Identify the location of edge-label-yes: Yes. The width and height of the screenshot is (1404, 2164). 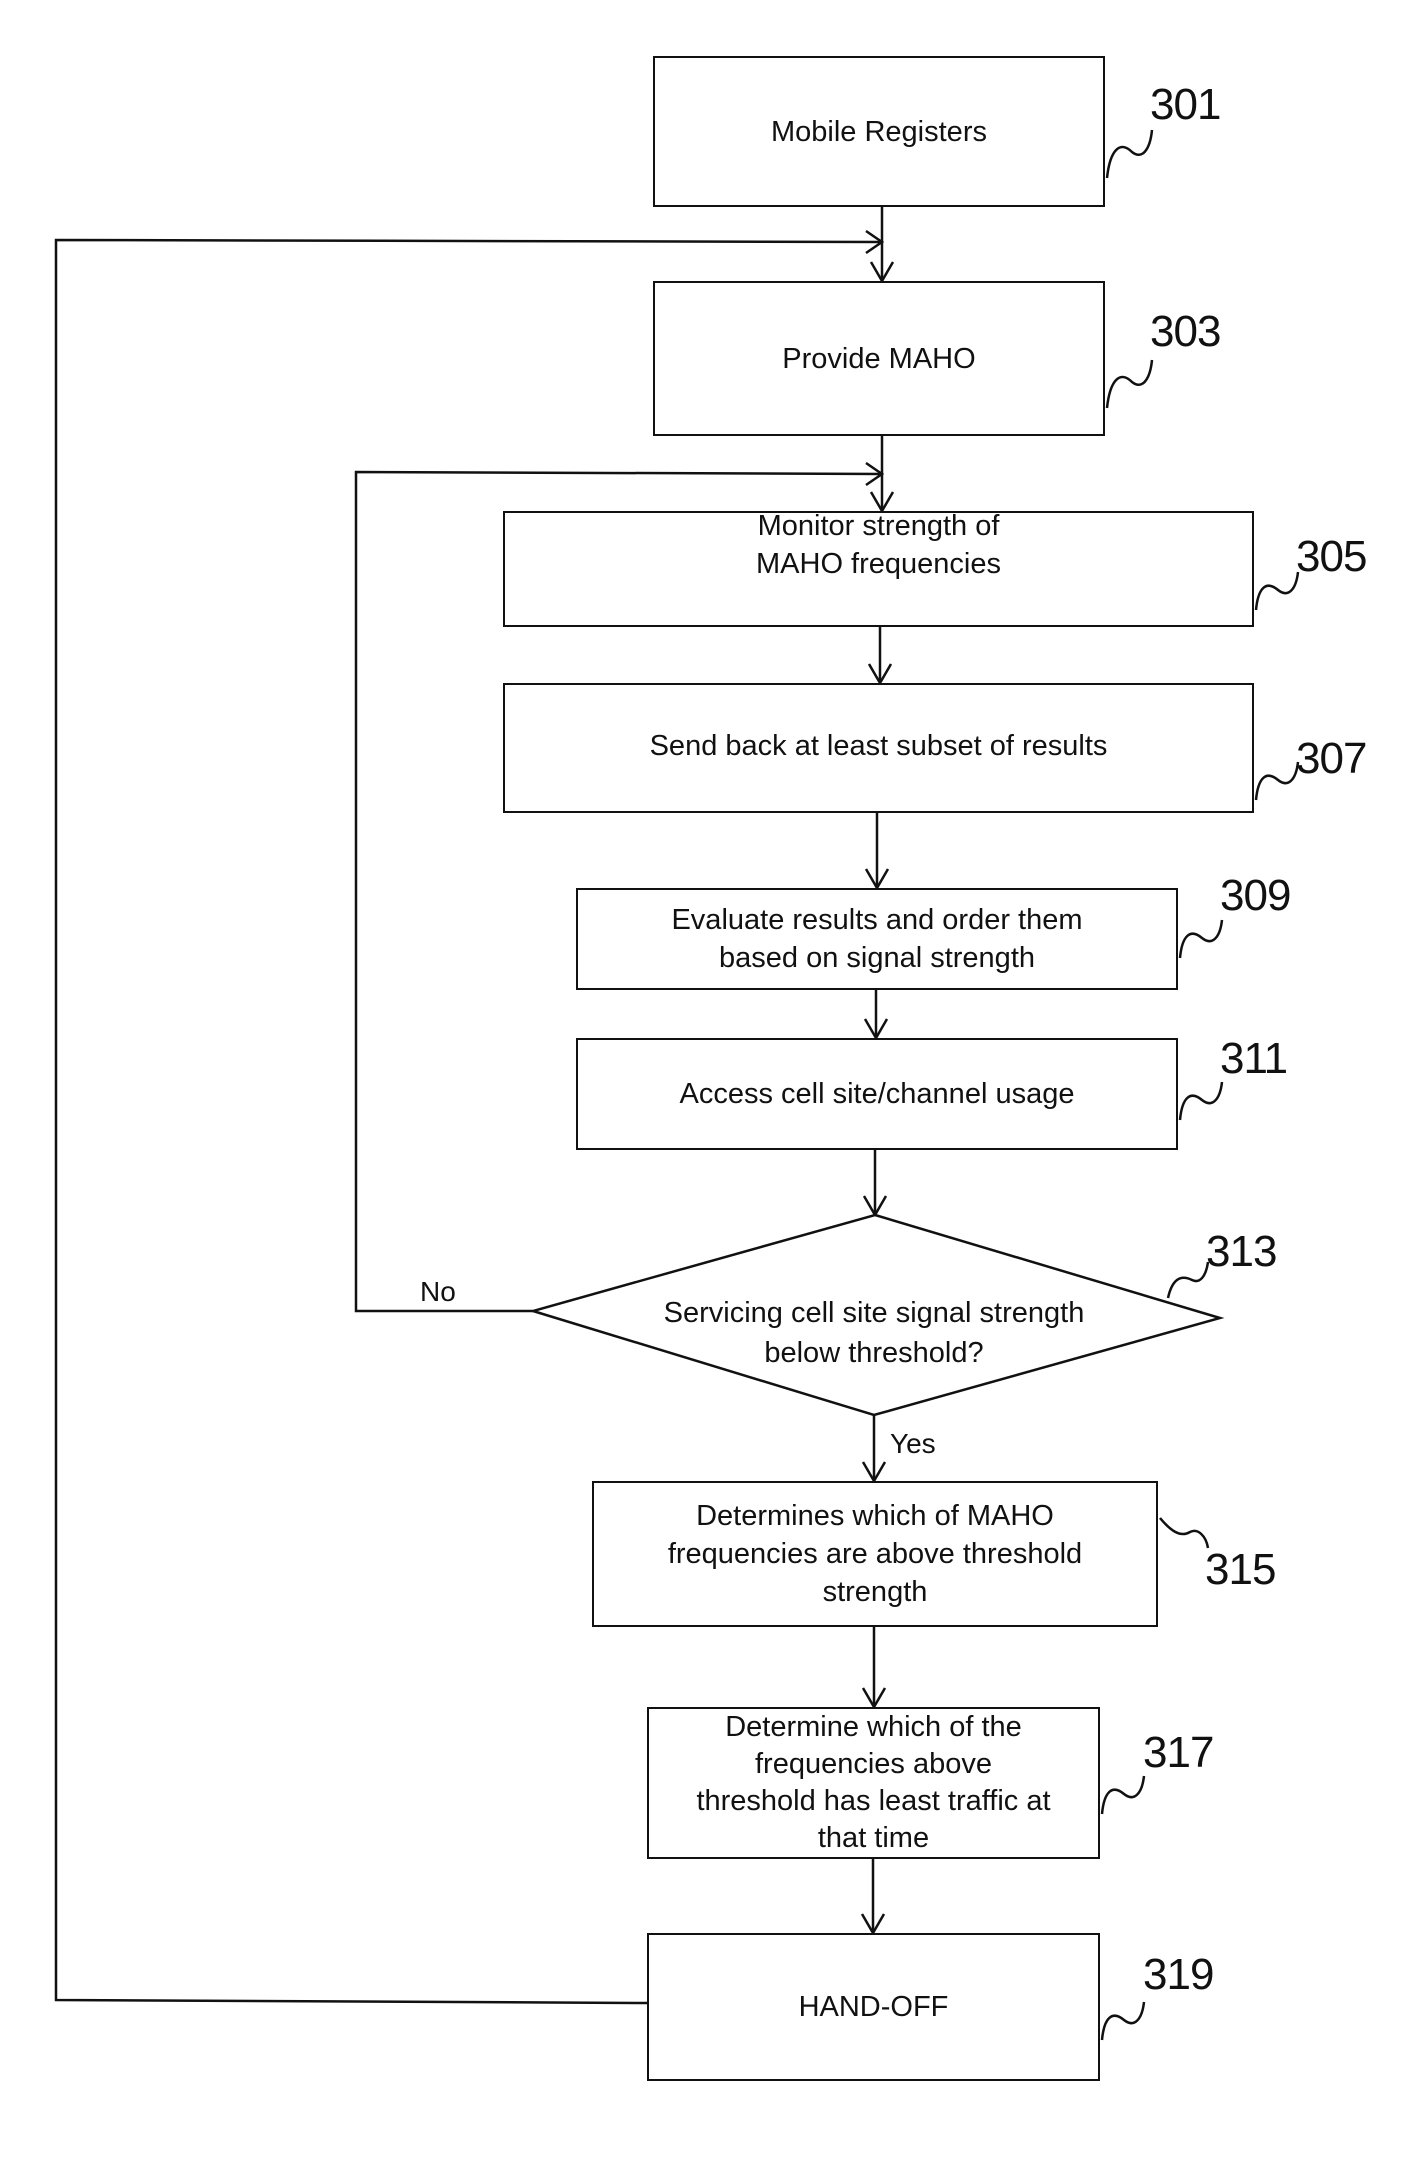
(913, 1443).